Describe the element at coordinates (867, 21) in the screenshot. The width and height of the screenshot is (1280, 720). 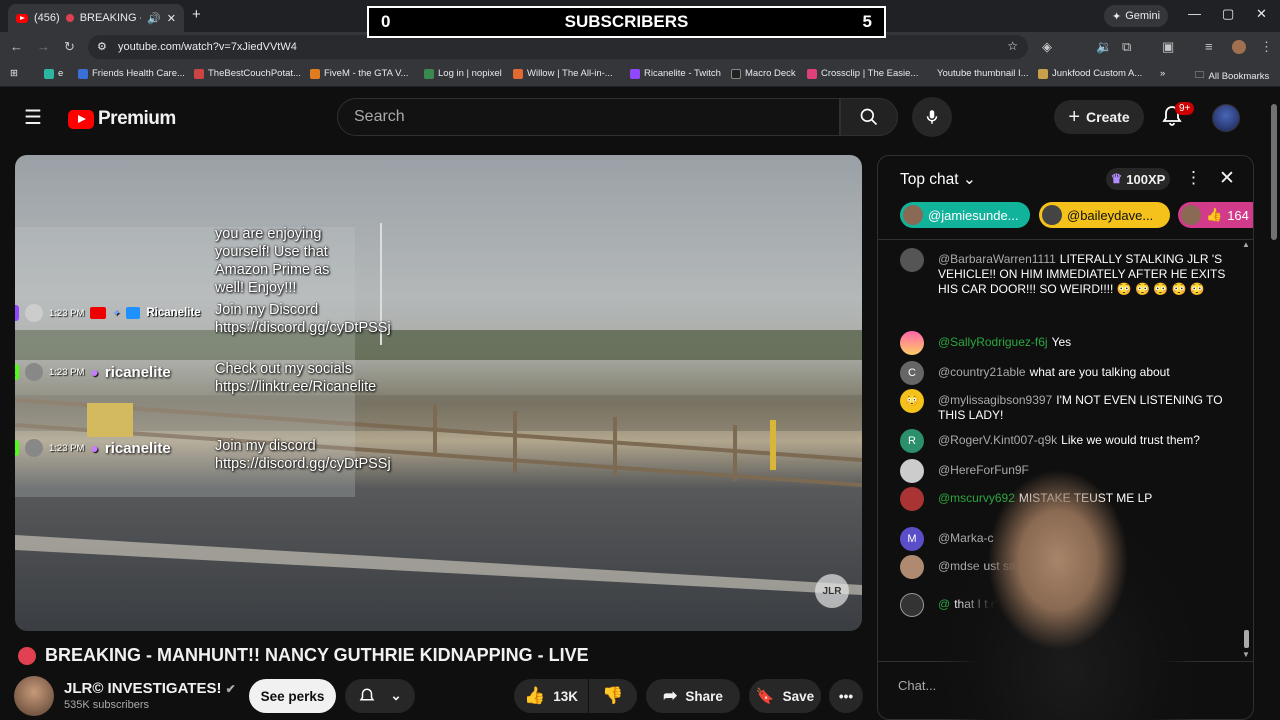
I see `overlay-right-count: 5` at that location.